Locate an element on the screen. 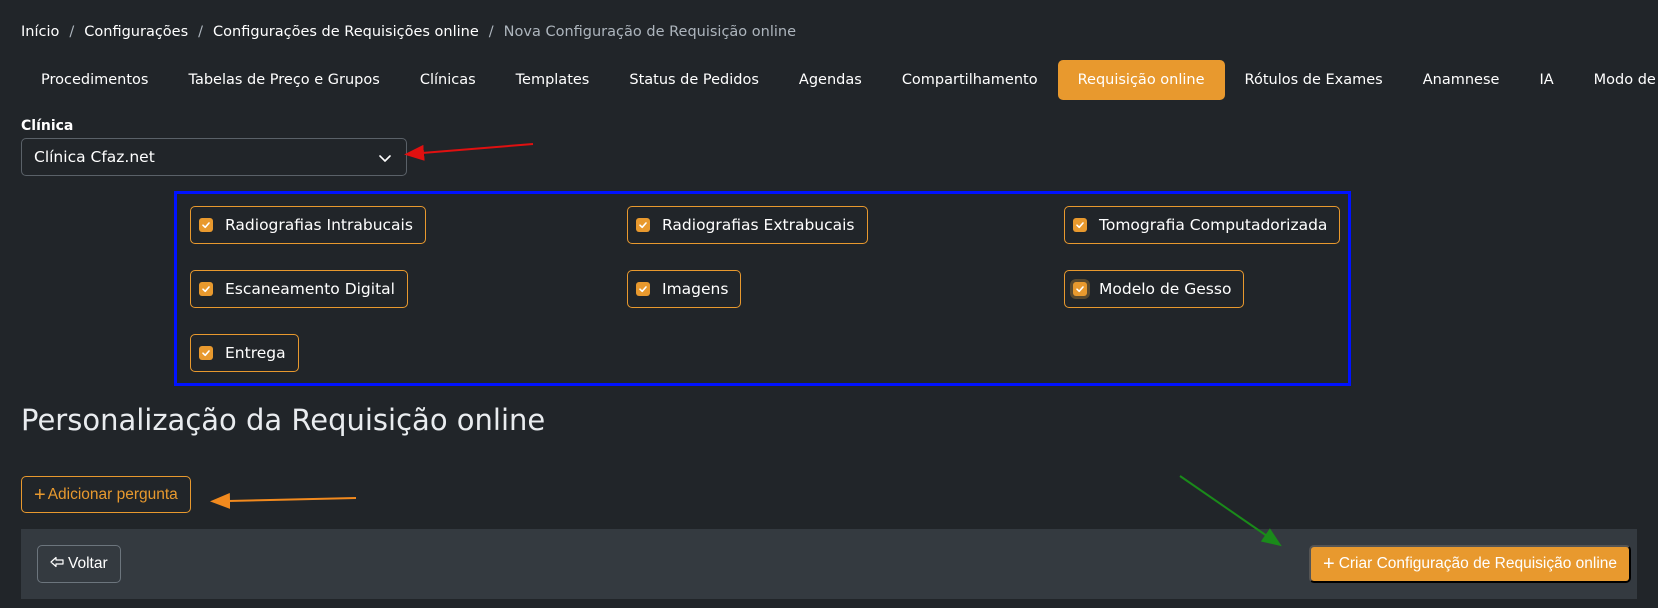  tab-tabelas-de-preco: Tabelas de Preço e Grupos is located at coordinates (283, 80).